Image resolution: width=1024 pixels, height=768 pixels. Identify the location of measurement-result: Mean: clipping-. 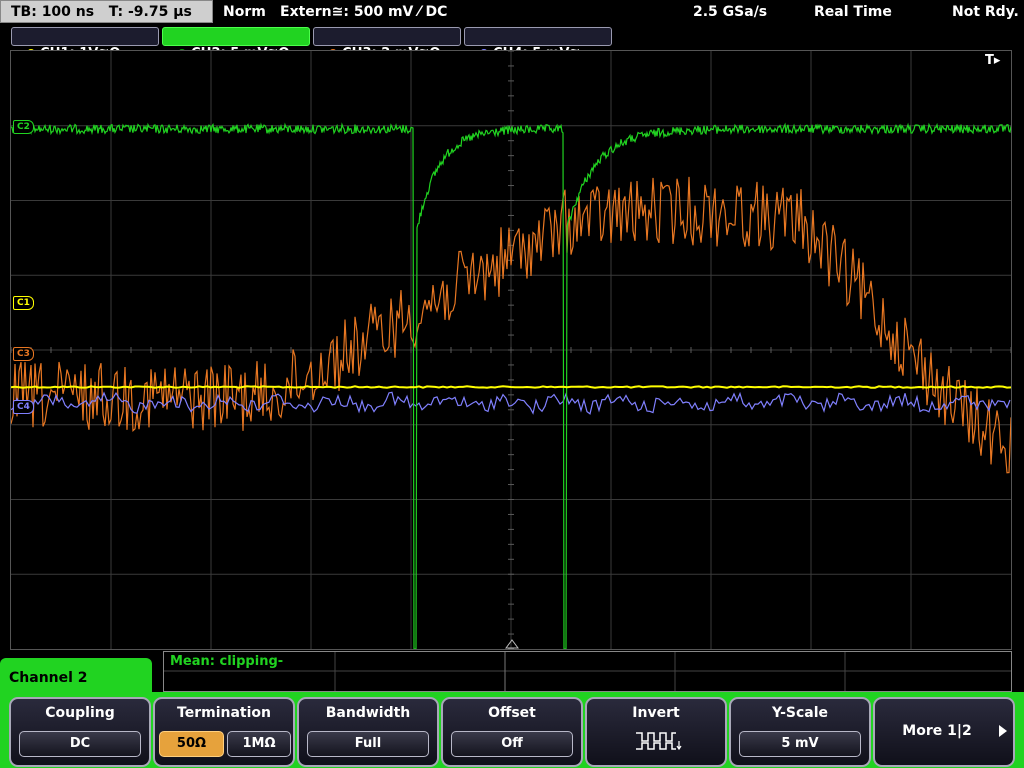
(227, 661).